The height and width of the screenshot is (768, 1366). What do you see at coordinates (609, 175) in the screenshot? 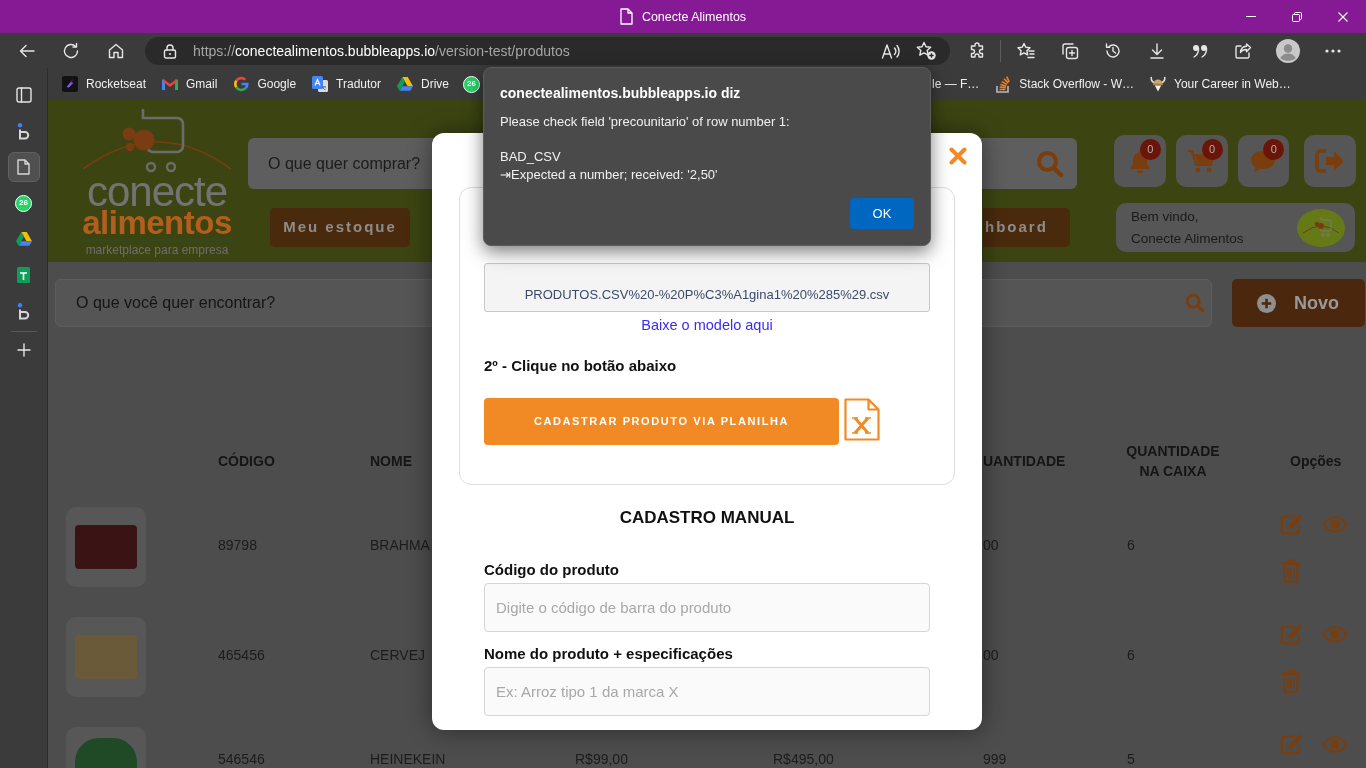
I see `dialog-detail: ⇥Expected a number; received: '2,50'` at bounding box center [609, 175].